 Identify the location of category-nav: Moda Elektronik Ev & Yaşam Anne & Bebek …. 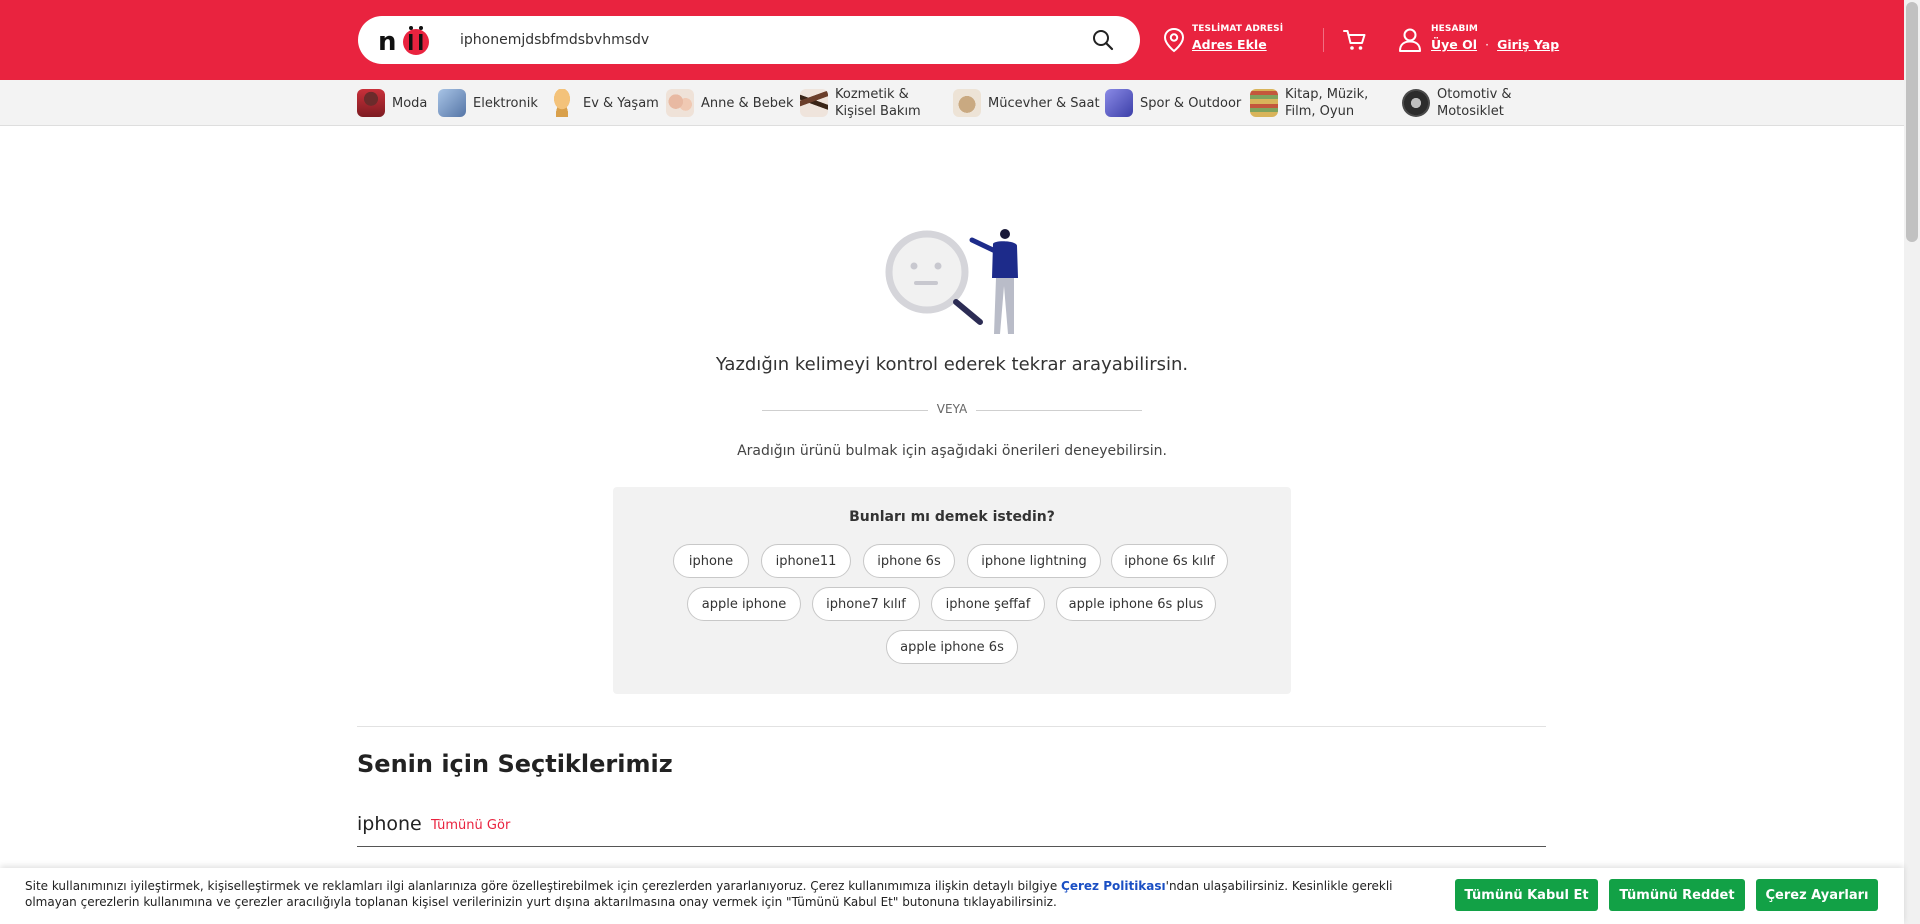
(952, 103).